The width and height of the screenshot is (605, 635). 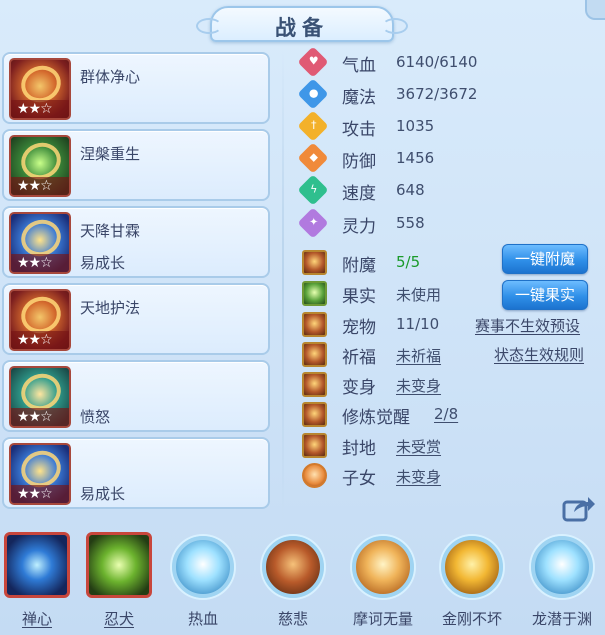 I want to click on row-territory: 封地 未受赏, so click(x=450, y=446).